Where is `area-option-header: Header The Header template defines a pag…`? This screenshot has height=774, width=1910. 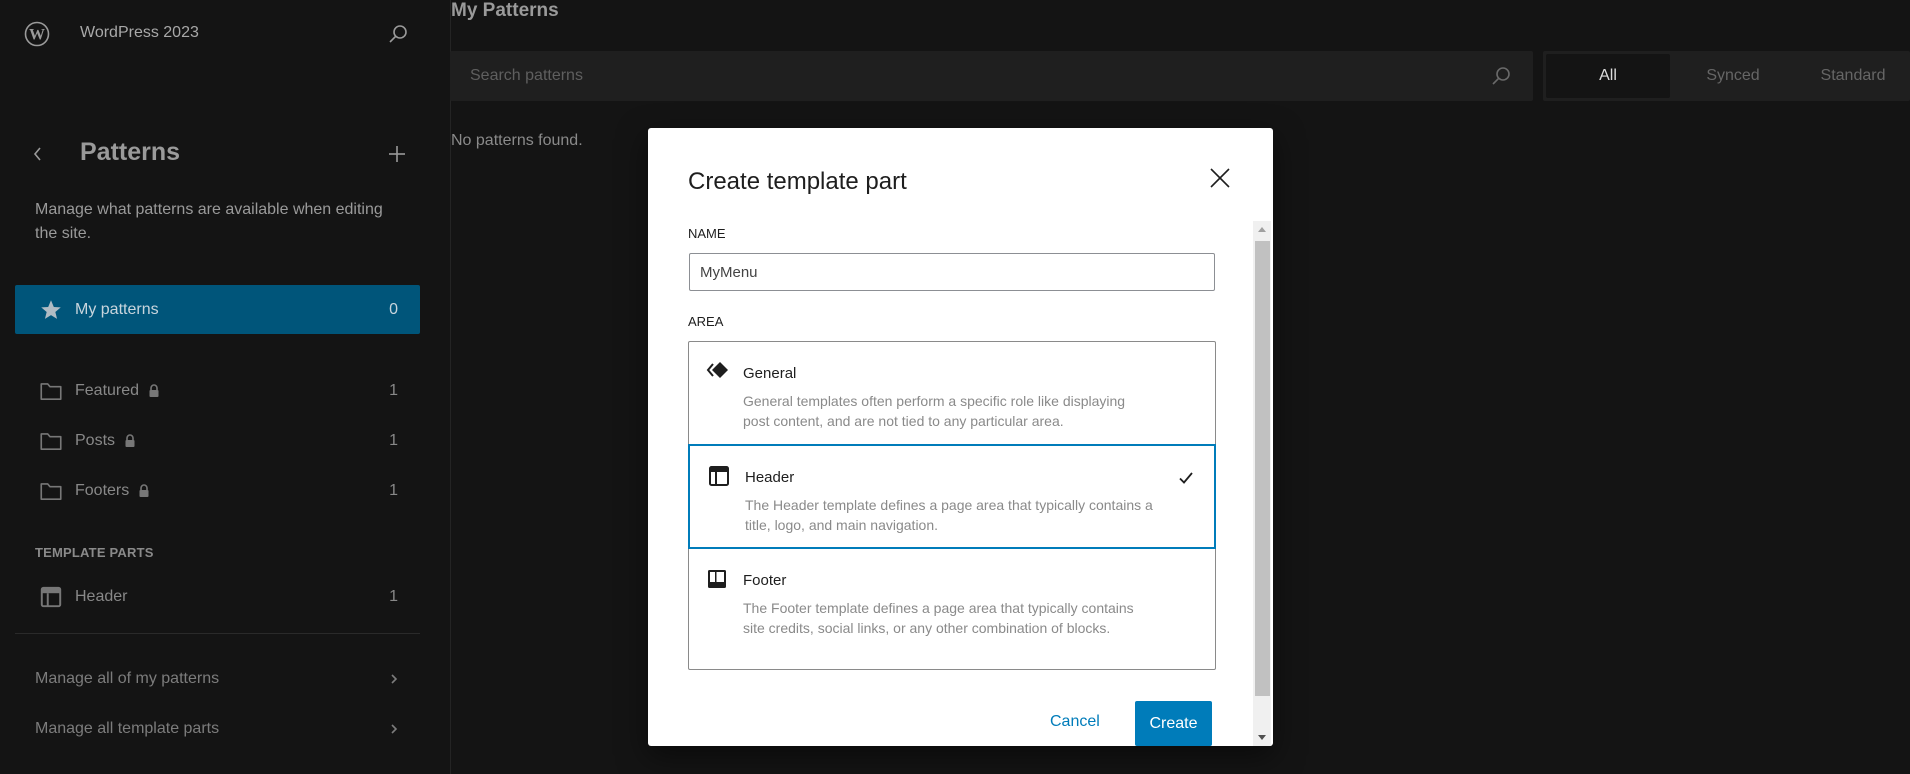
area-option-header: Header The Header template defines a pag… is located at coordinates (952, 496).